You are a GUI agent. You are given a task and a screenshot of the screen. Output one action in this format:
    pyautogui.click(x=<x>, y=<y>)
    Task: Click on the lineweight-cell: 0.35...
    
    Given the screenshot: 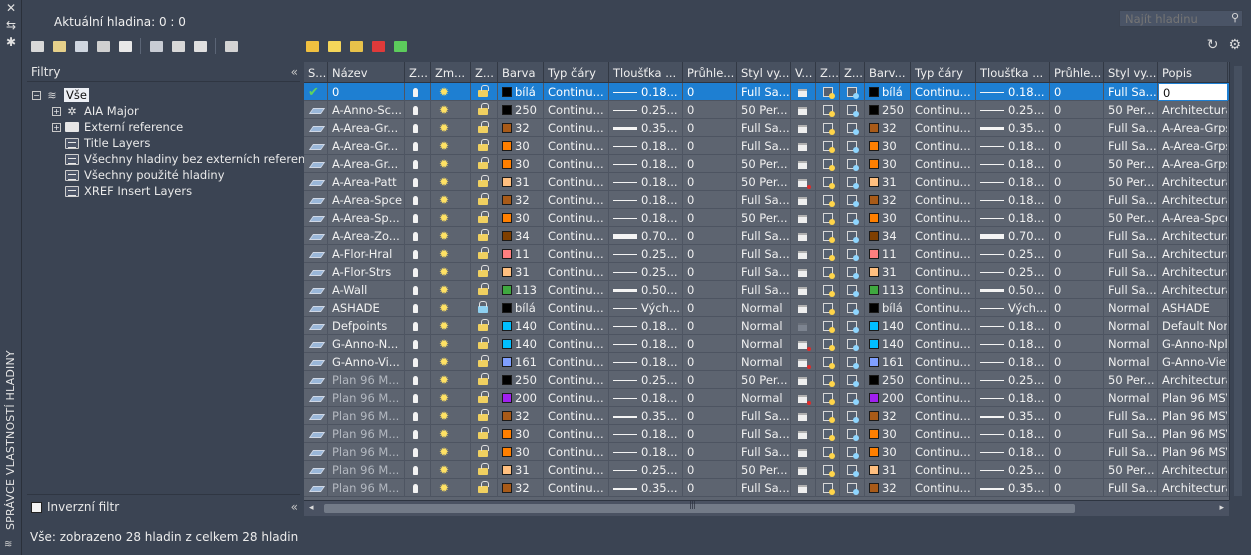 What is the action you would take?
    pyautogui.click(x=646, y=128)
    